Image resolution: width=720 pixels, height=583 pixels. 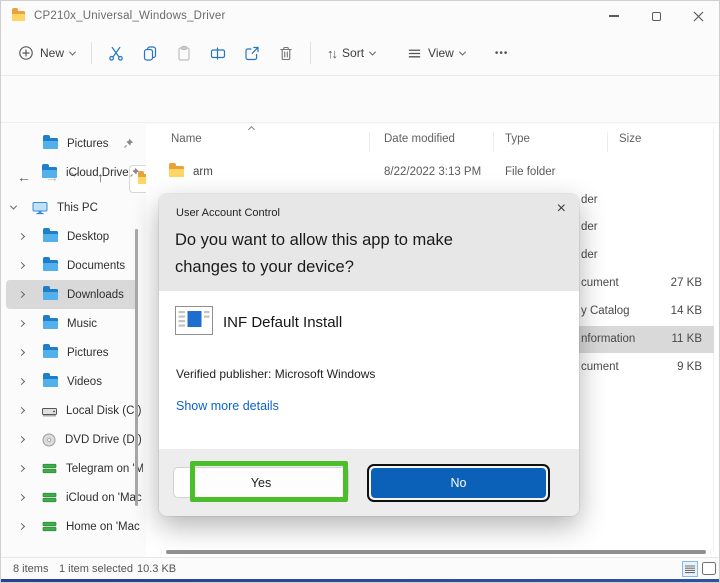 What do you see at coordinates (116, 53) in the screenshot?
I see `cut-button` at bounding box center [116, 53].